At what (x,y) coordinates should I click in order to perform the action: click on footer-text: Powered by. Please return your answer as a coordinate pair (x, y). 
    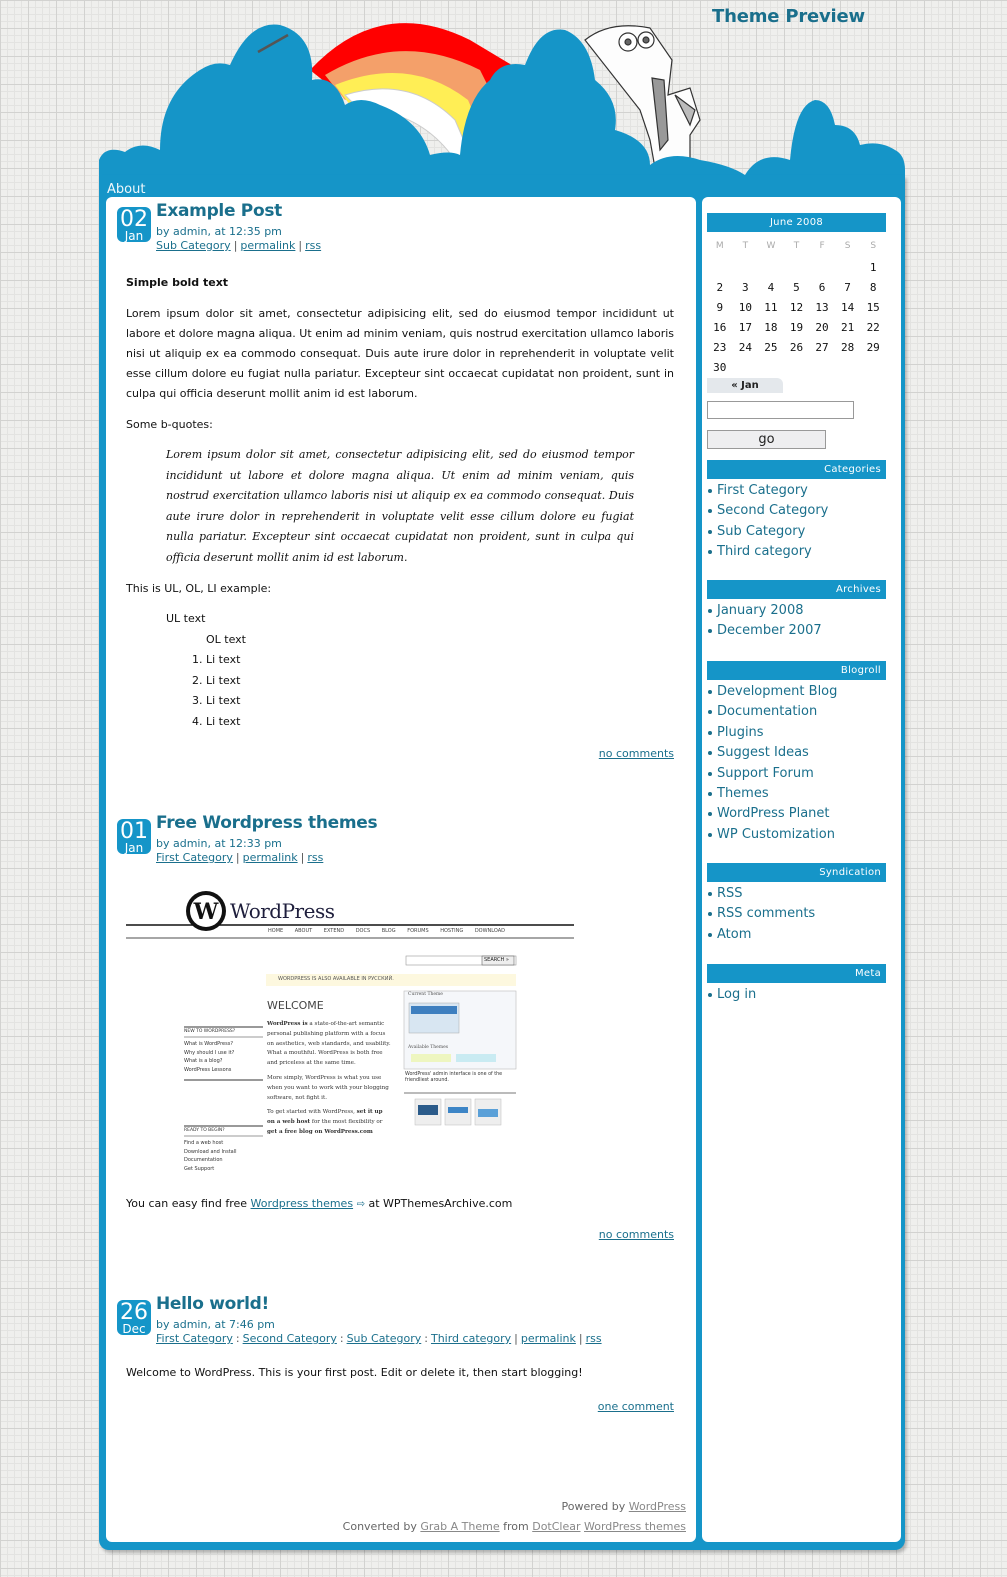
    Looking at the image, I should click on (595, 1506).